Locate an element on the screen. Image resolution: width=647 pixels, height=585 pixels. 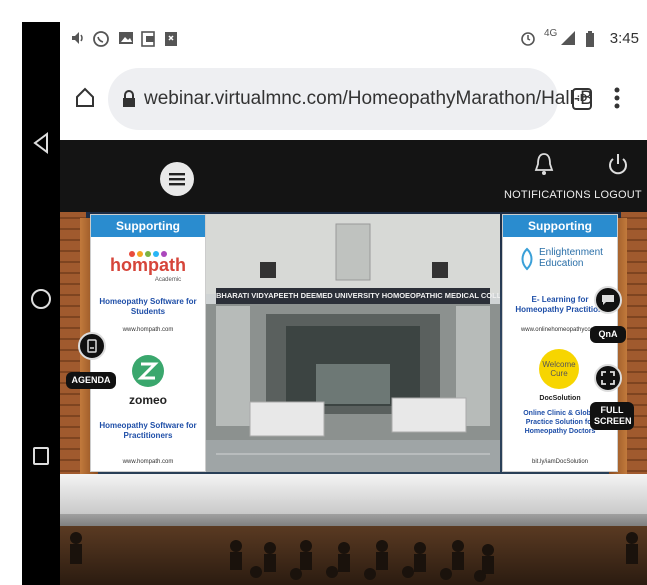
logout-label: LOGOUT is located at coordinates (618, 195).